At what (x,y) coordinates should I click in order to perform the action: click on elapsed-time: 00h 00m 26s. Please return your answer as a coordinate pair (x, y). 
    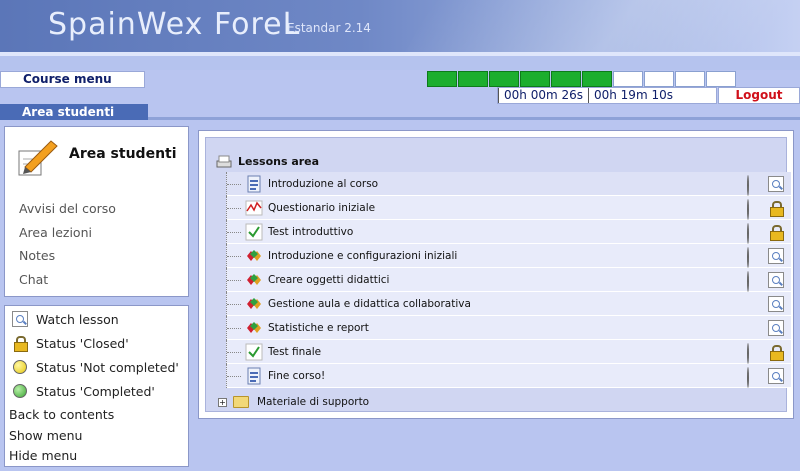
    Looking at the image, I should click on (543, 95).